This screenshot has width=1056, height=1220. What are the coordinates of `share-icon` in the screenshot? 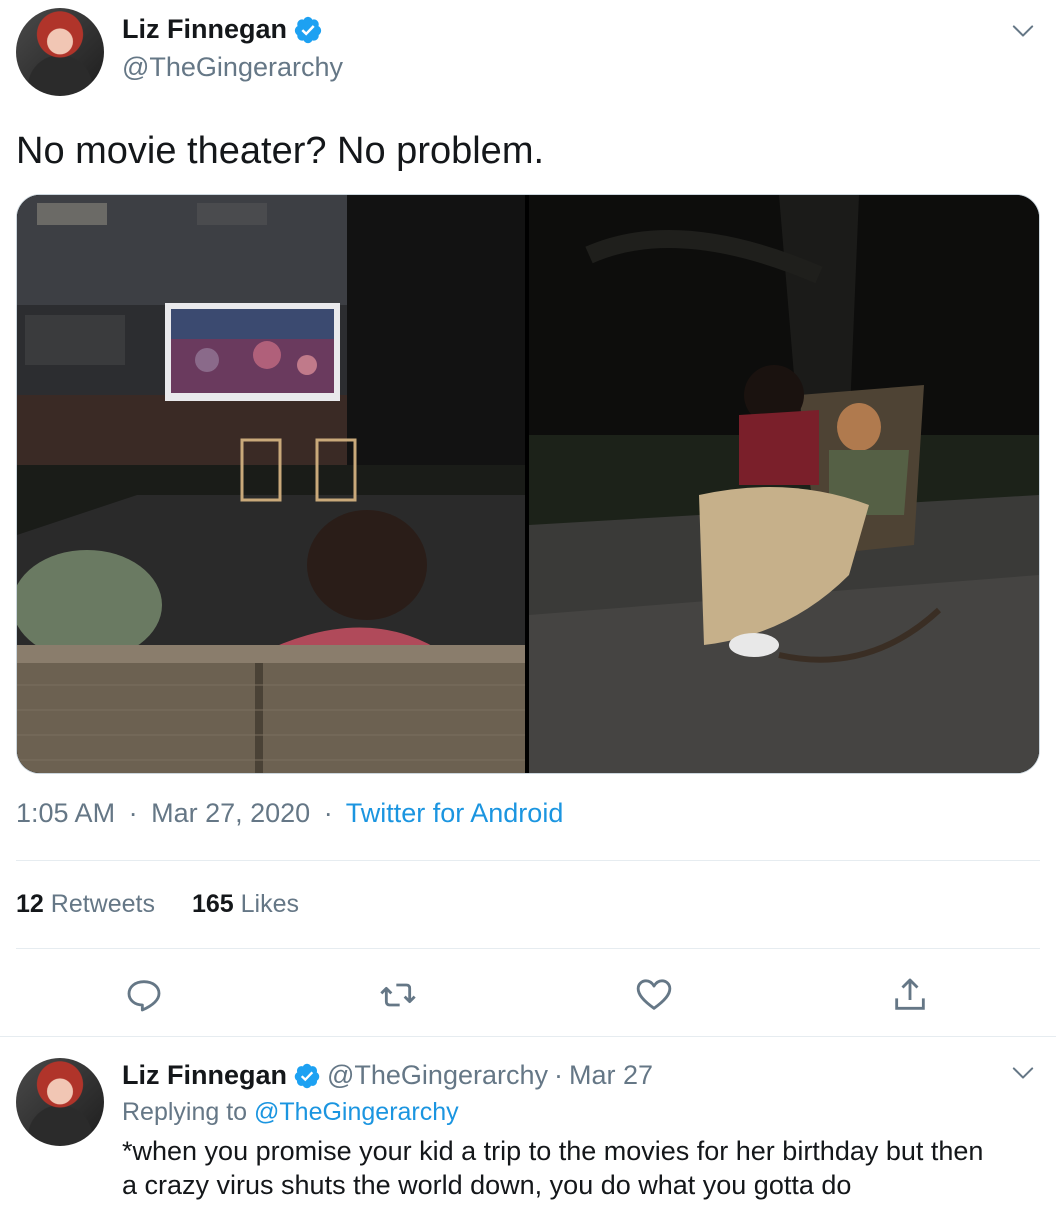 It's located at (910, 995).